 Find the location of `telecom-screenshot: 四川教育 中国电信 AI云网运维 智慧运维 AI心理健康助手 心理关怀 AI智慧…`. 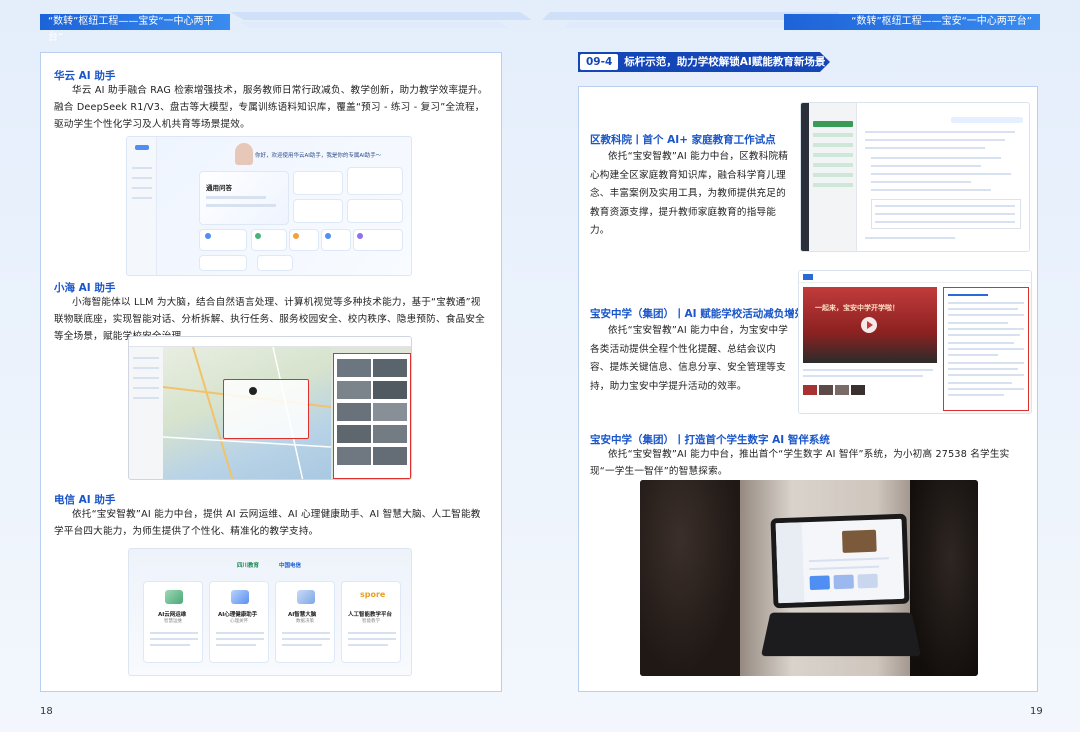

telecom-screenshot: 四川教育 中国电信 AI云网运维 智慧运维 AI心理健康助手 心理关怀 AI智慧… is located at coordinates (270, 612).